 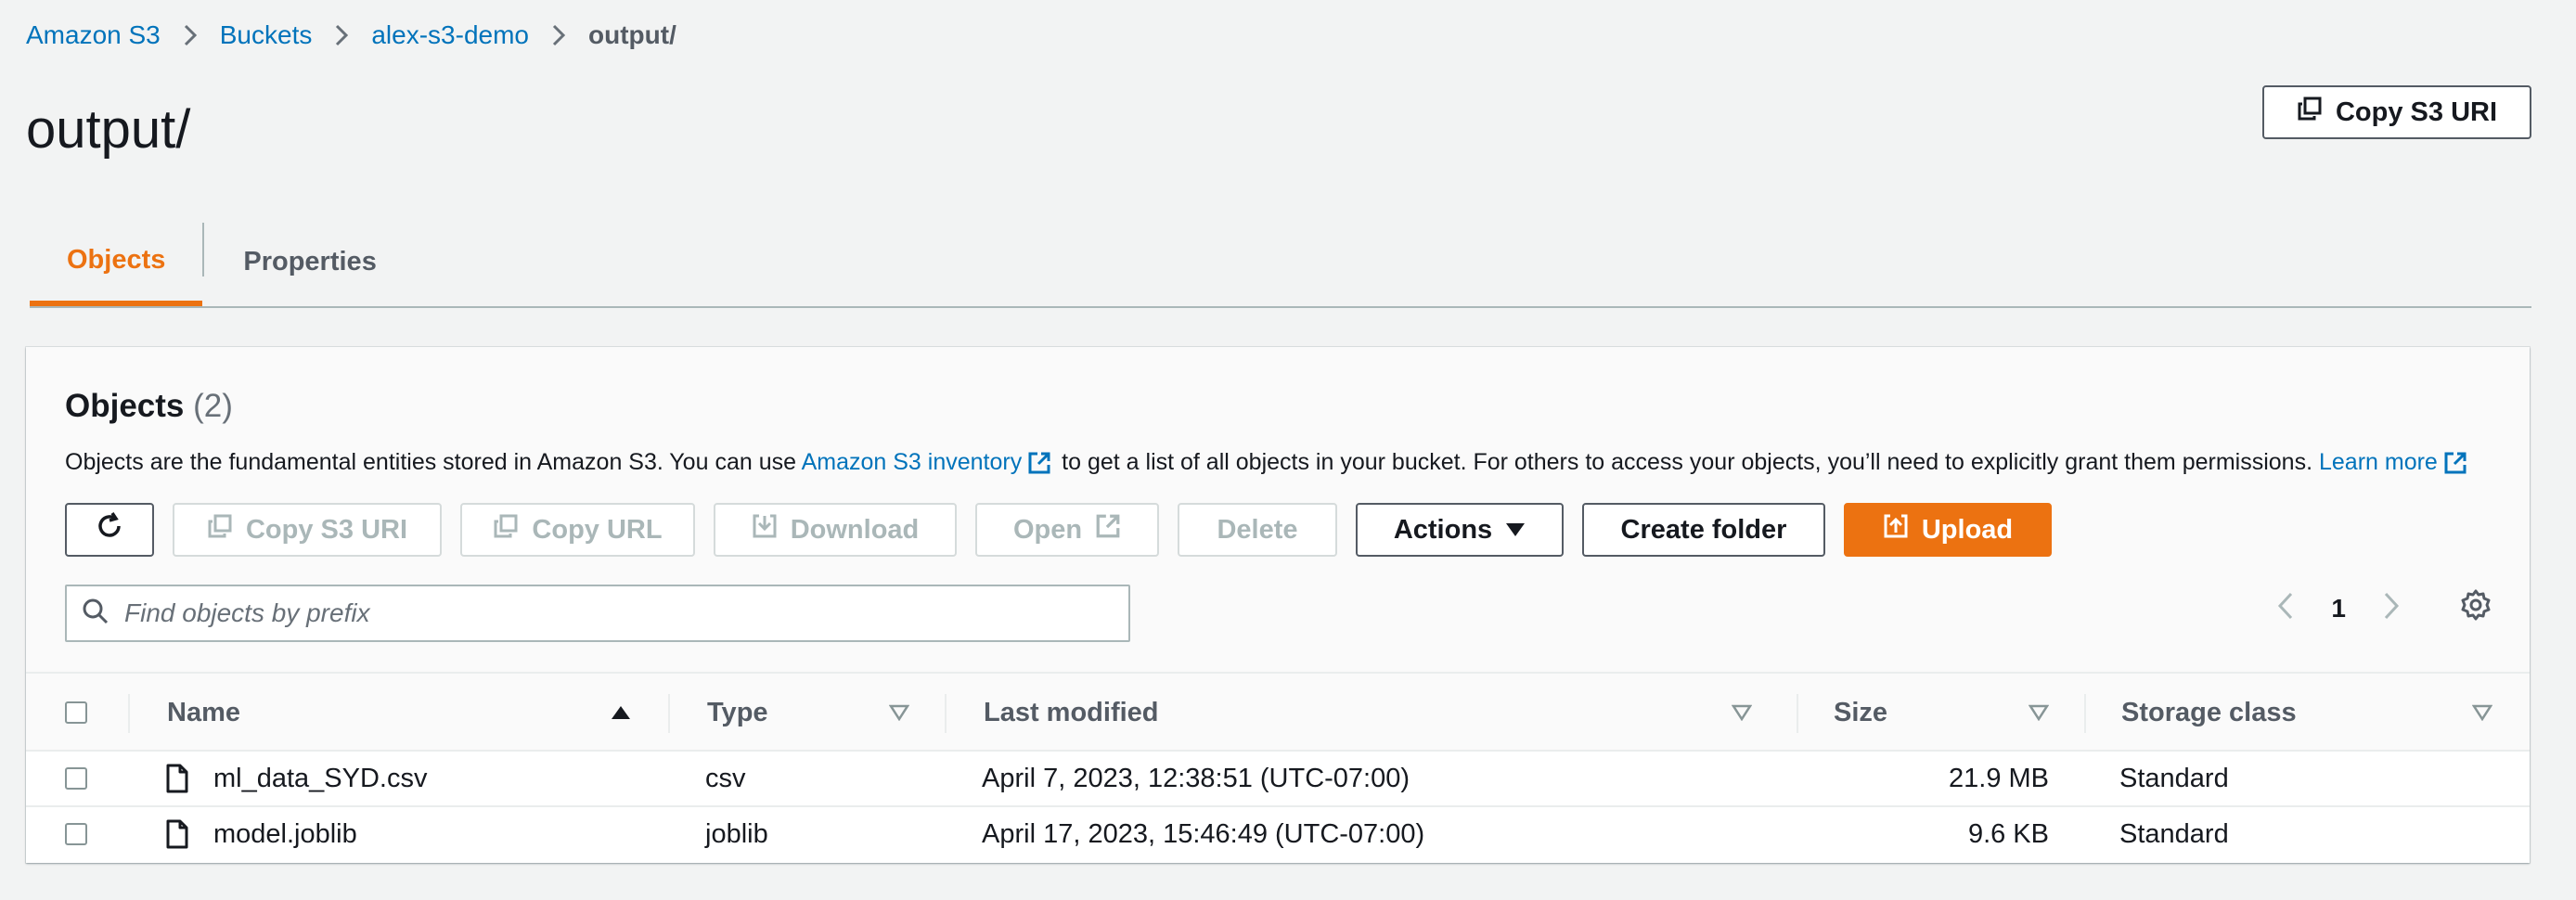 I want to click on open-button: Open, so click(x=1067, y=530).